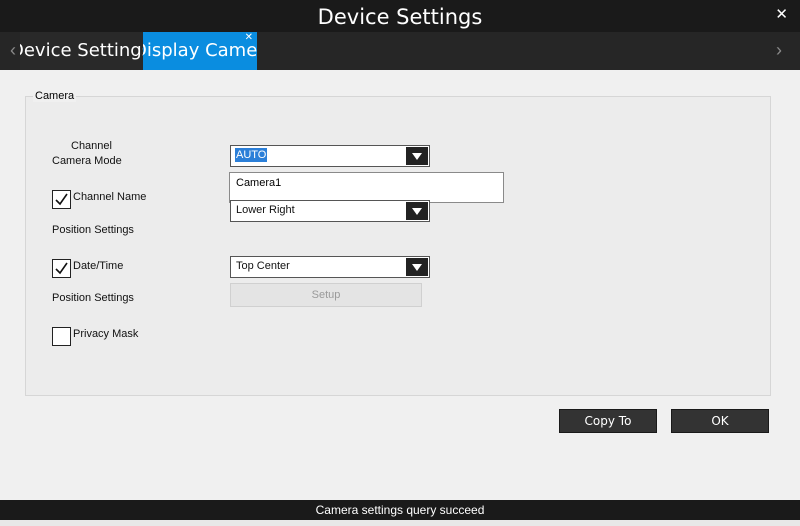 This screenshot has width=800, height=526. I want to click on setup-button: Setup, so click(326, 295).